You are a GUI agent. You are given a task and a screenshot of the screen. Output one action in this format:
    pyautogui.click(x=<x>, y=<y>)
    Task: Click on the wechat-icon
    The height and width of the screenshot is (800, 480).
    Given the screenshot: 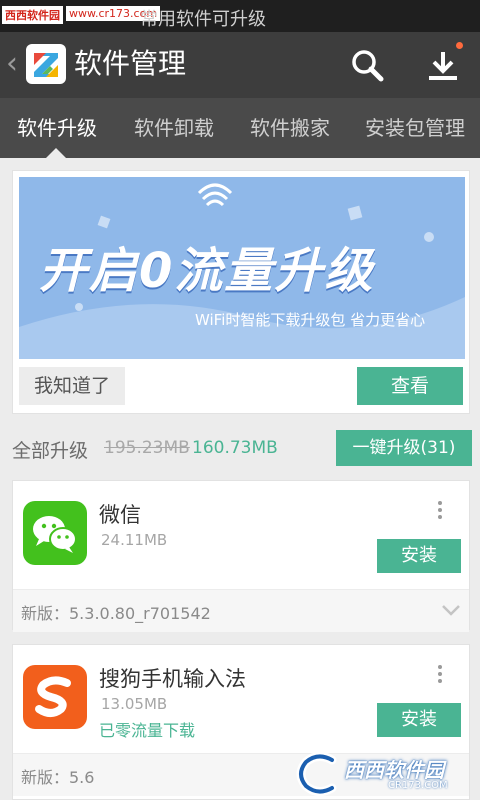 What is the action you would take?
    pyautogui.click(x=55, y=533)
    